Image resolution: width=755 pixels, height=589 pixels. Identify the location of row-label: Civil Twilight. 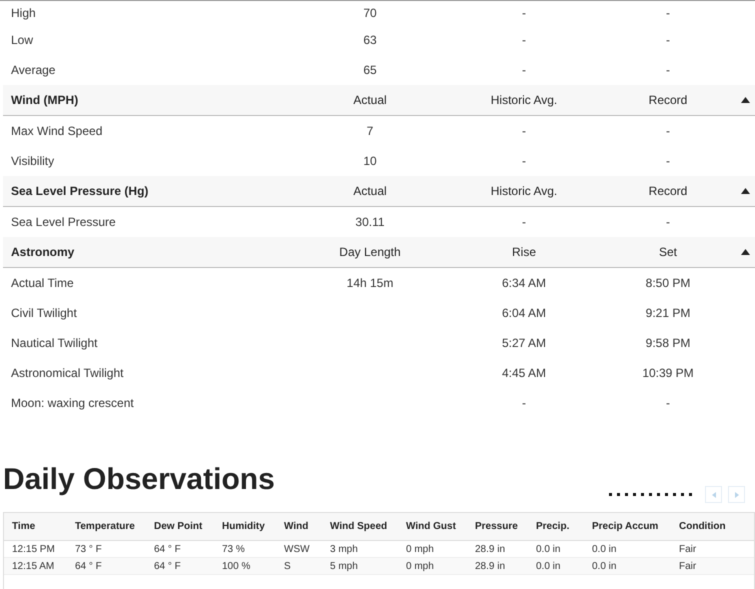
(44, 313).